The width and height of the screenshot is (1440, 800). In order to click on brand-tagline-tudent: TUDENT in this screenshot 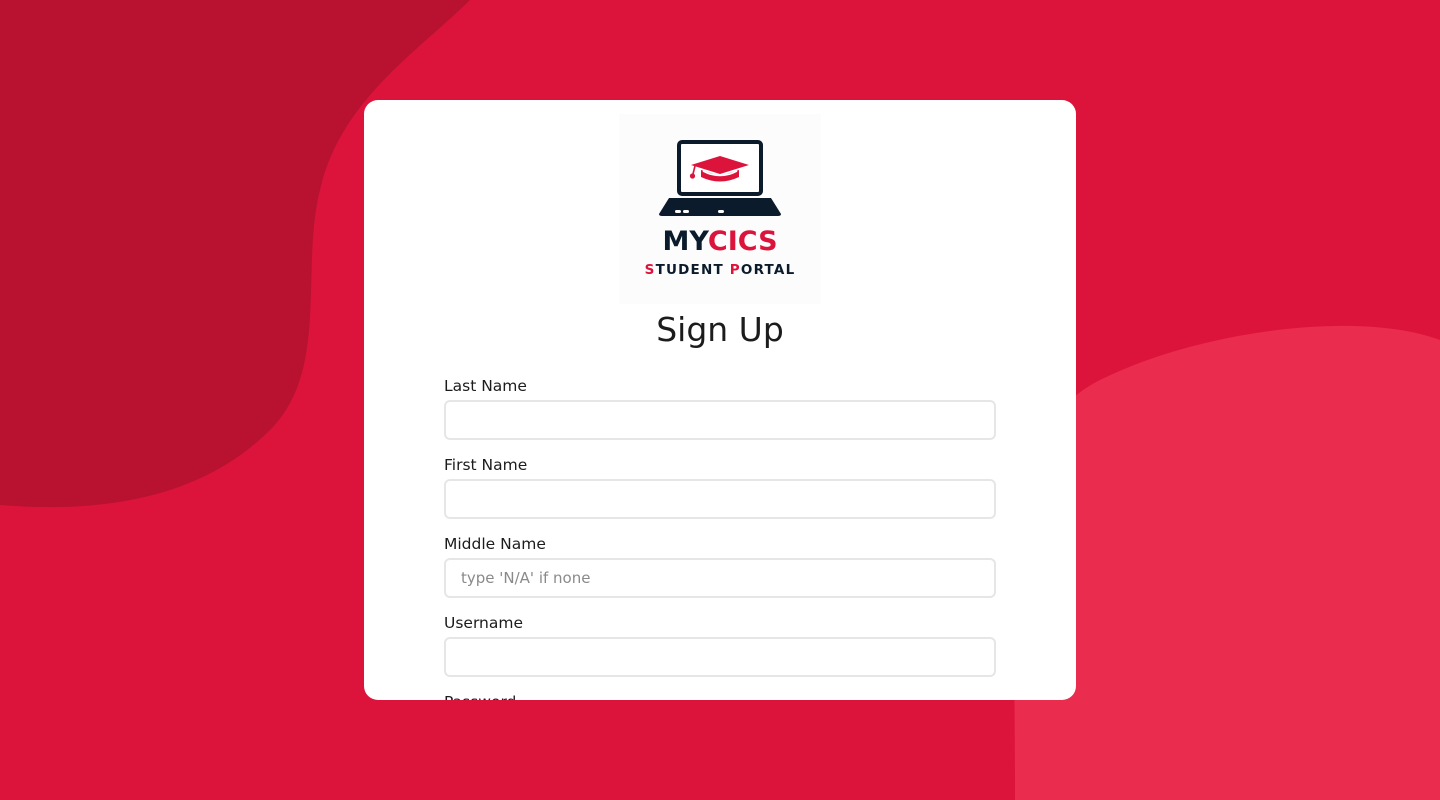, I will do `click(692, 270)`.